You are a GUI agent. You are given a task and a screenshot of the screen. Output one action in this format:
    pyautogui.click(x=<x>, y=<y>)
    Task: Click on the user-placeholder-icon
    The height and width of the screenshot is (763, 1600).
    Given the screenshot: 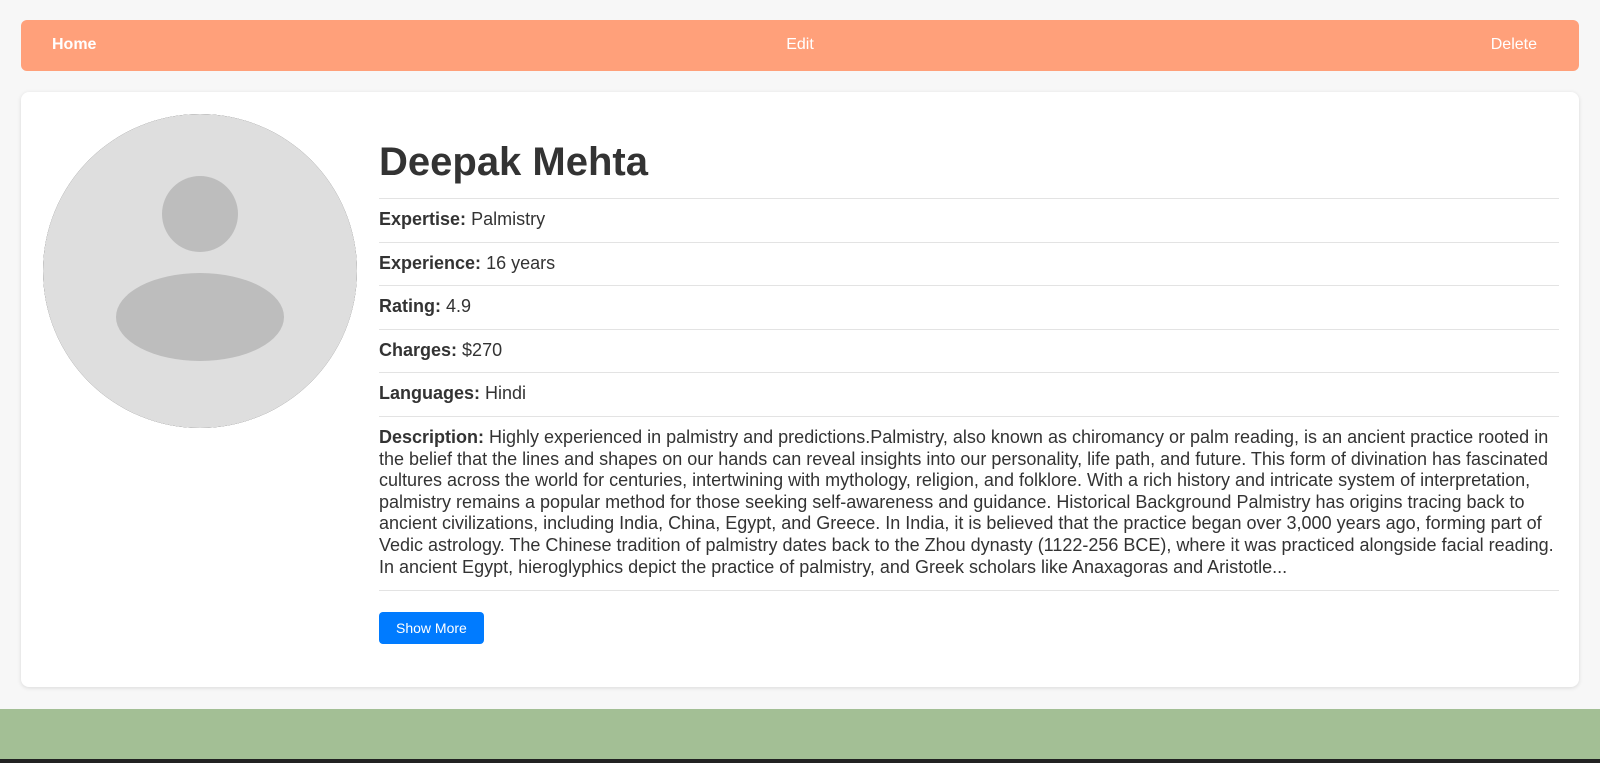 What is the action you would take?
    pyautogui.click(x=200, y=271)
    